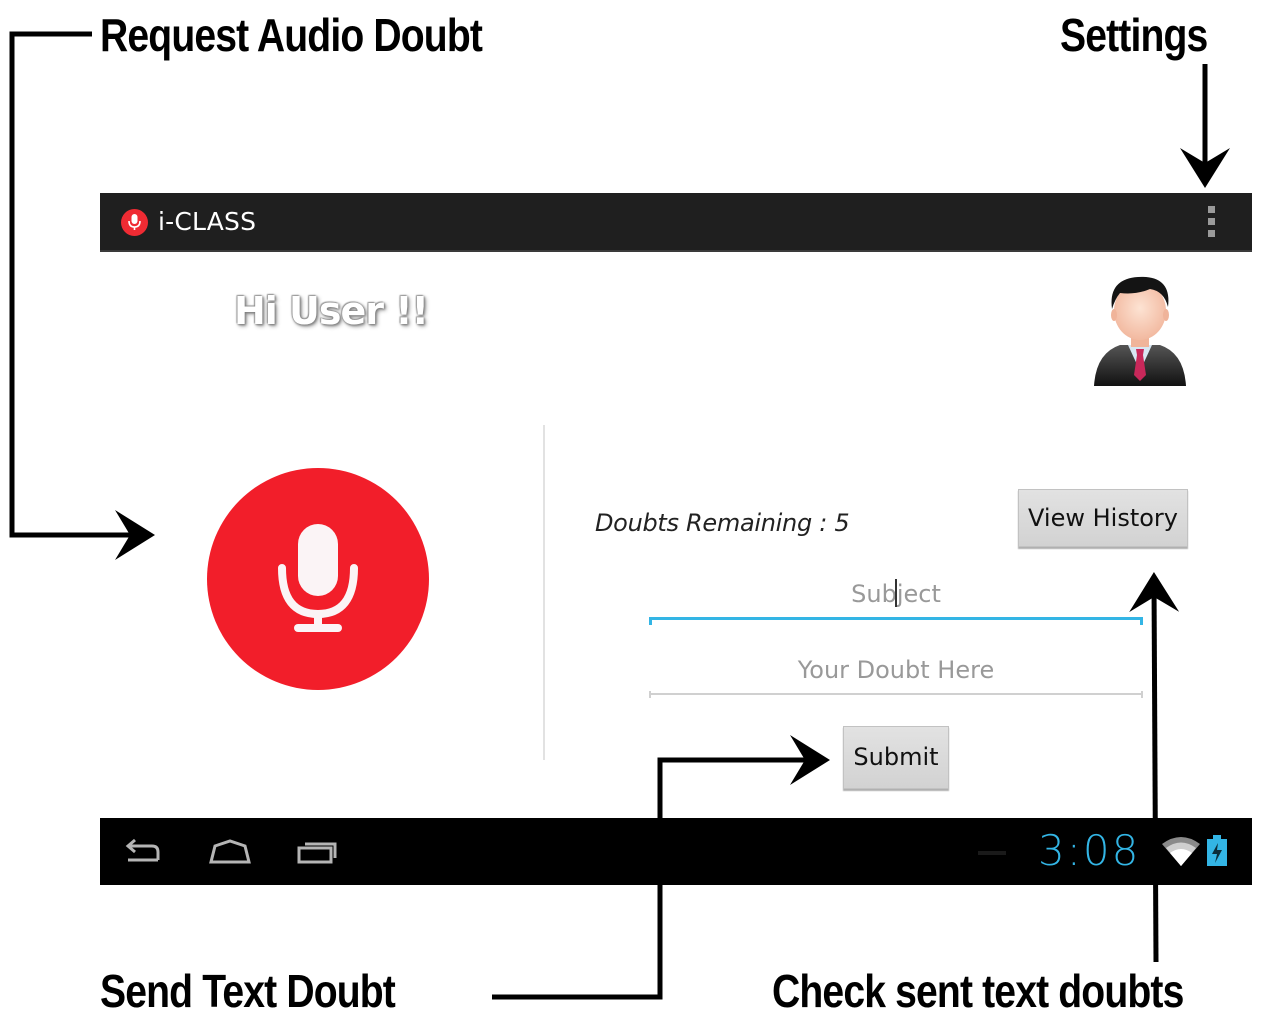 The height and width of the screenshot is (1017, 1284). Describe the element at coordinates (291, 35) in the screenshot. I see `annotation-request-audio-doubt: Request Audio Doubt` at that location.